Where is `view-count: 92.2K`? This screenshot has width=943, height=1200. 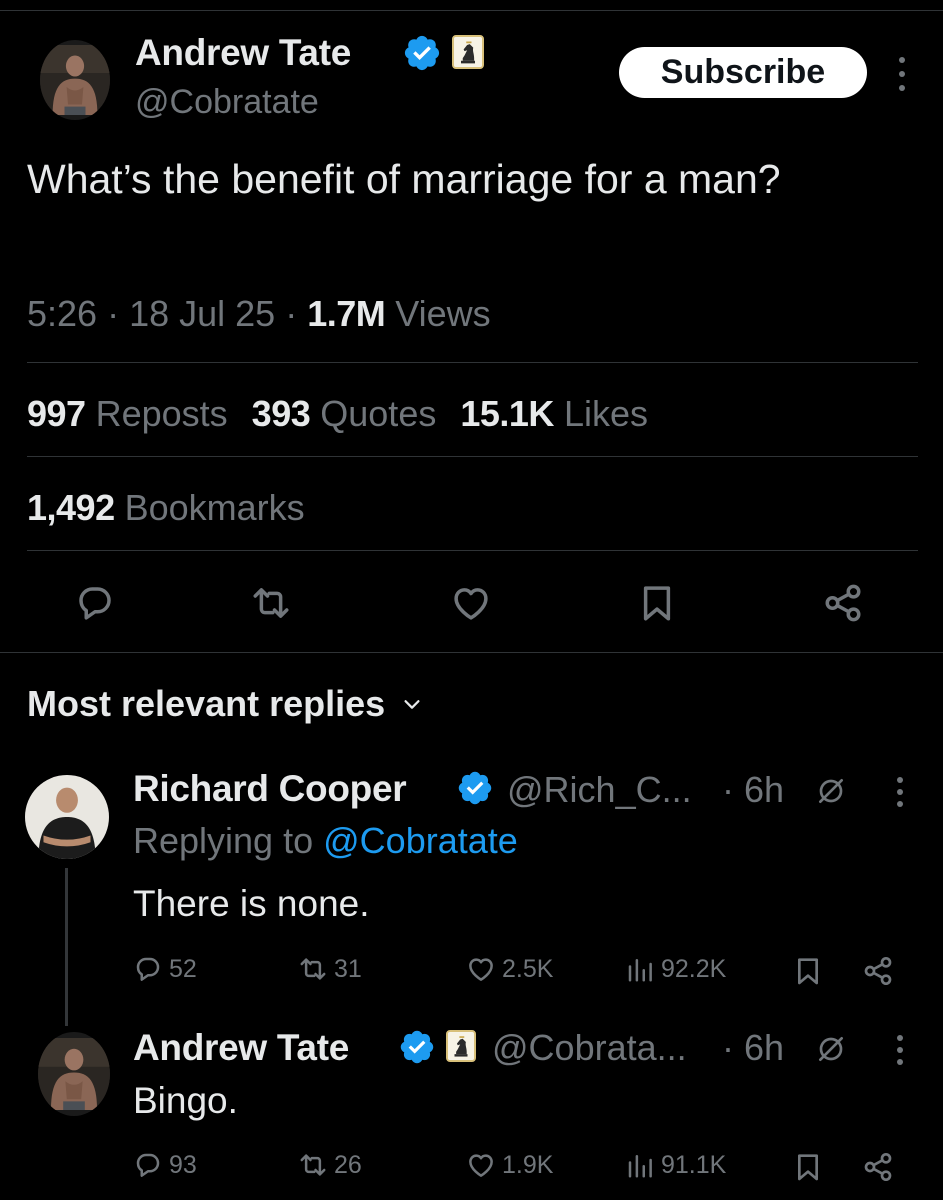 view-count: 92.2K is located at coordinates (694, 968).